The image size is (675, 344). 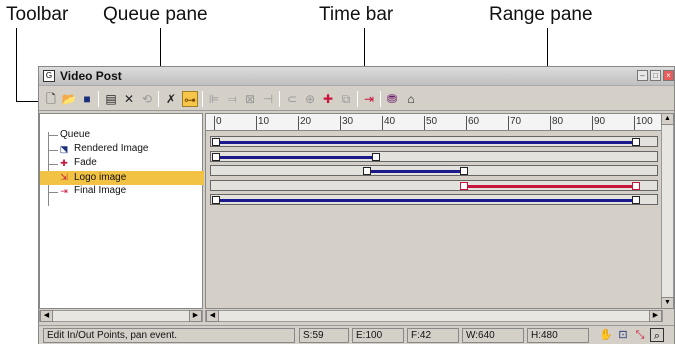 What do you see at coordinates (69, 99) in the screenshot?
I see `open-sequence-icon: 📂` at bounding box center [69, 99].